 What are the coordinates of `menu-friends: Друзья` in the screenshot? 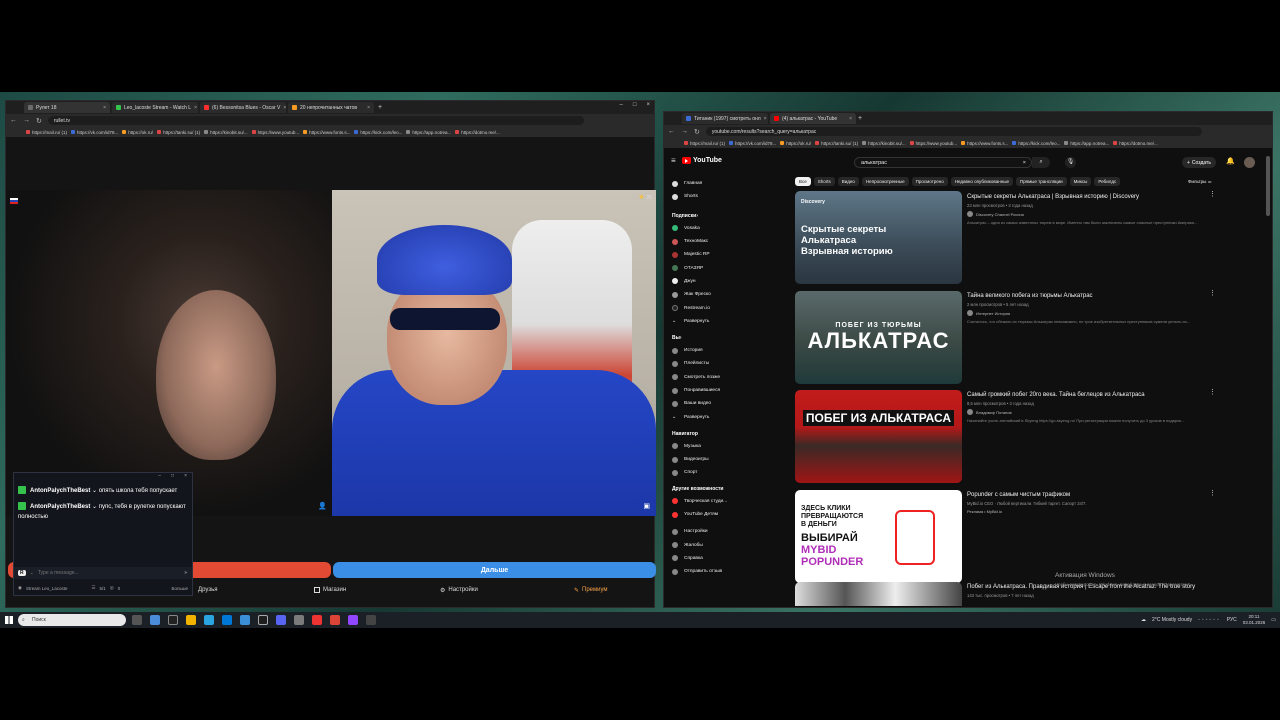 It's located at (207, 590).